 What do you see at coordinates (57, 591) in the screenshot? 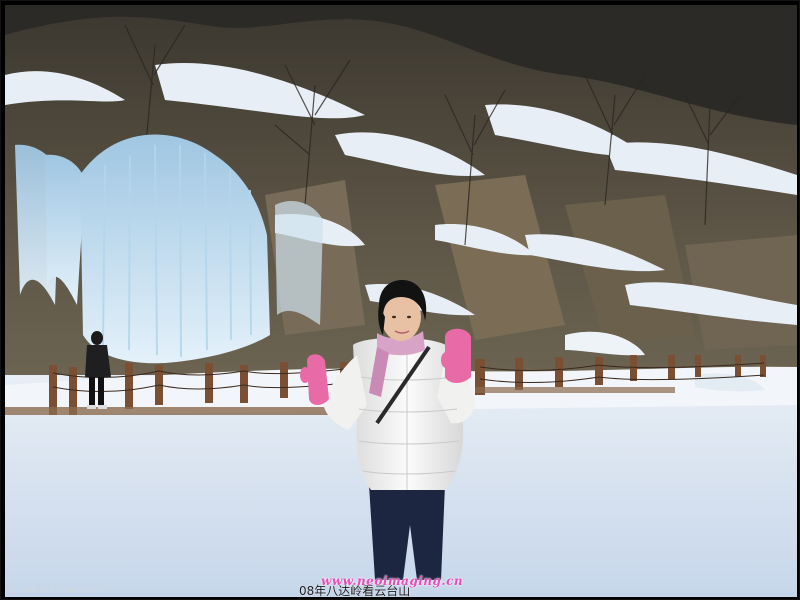
I see `camera-info-stamp: DSC-W70 F2.8 1/200 ISO100` at bounding box center [57, 591].